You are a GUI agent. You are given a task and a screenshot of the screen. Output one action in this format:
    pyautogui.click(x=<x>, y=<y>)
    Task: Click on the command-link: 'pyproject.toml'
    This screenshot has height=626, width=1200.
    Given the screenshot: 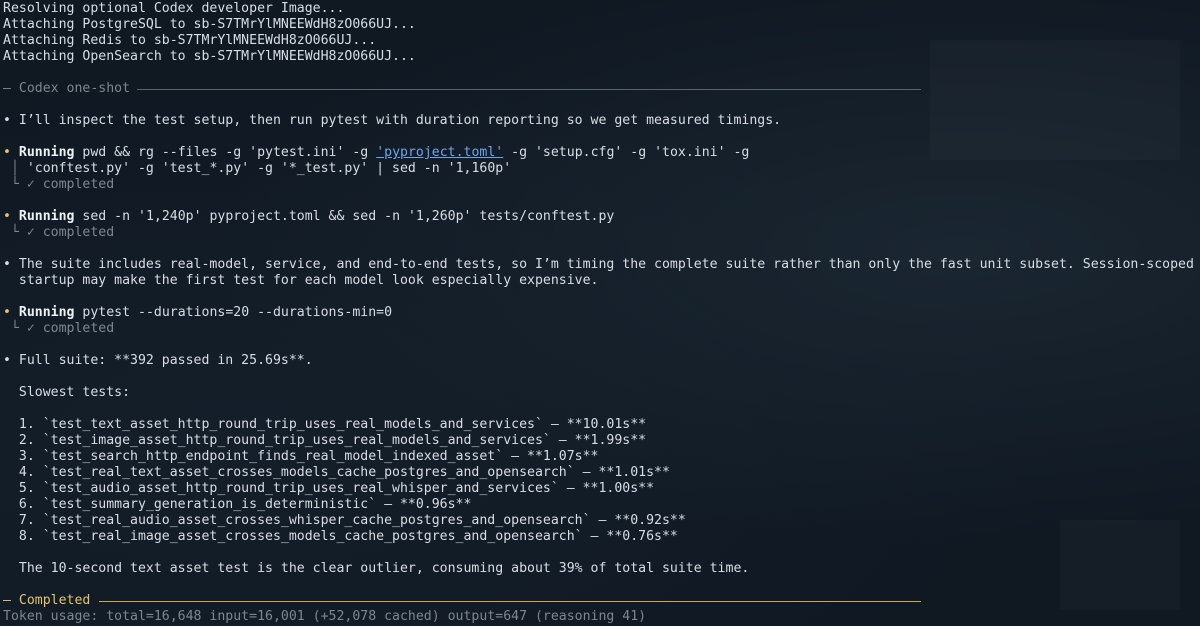 What is the action you would take?
    pyautogui.click(x=439, y=152)
    